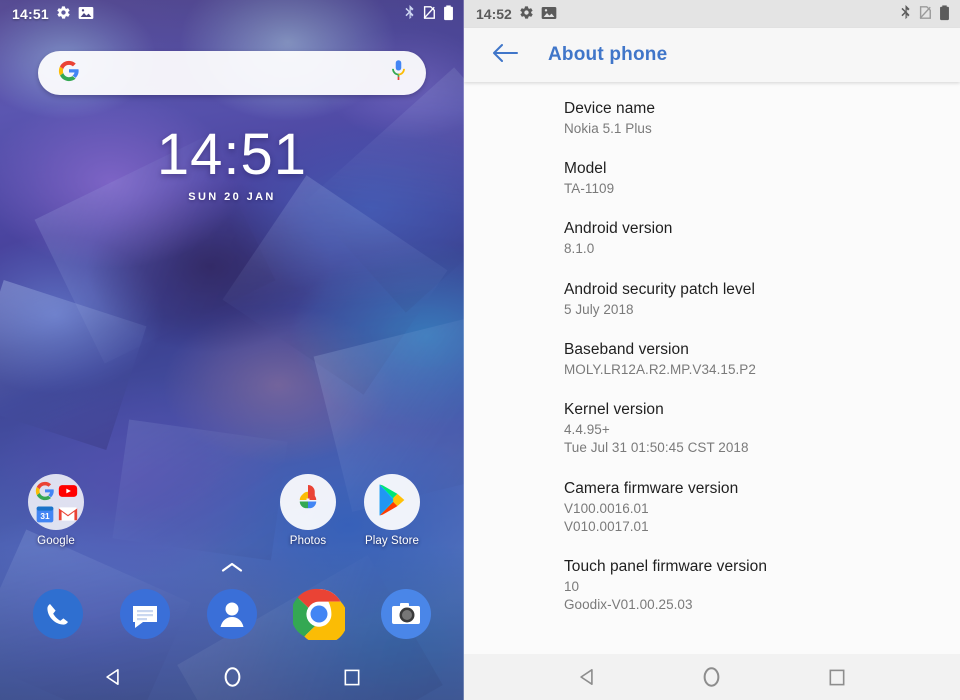 The width and height of the screenshot is (960, 700). Describe the element at coordinates (145, 614) in the screenshot. I see `app-messages` at that location.